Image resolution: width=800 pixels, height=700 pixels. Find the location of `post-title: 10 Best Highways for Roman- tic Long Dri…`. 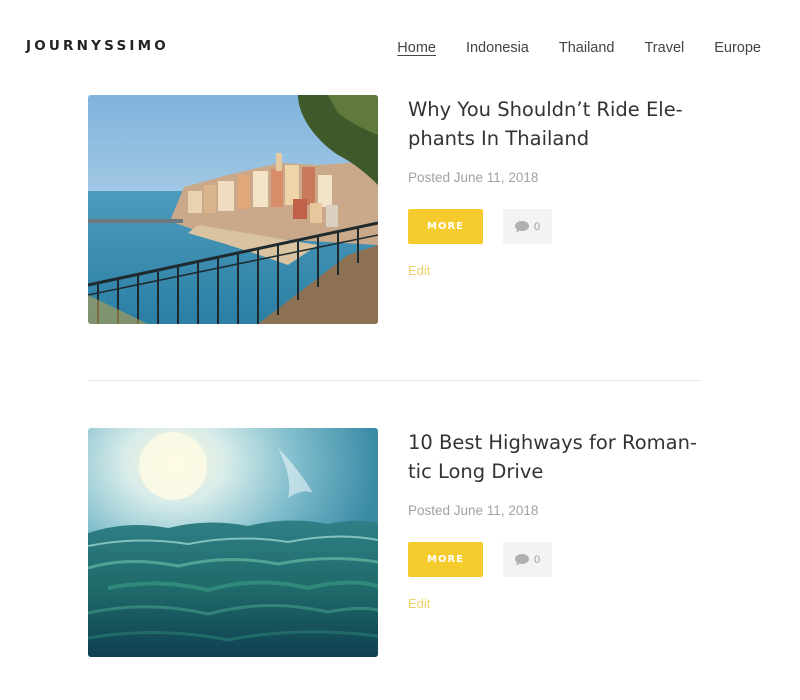

post-title: 10 Best Highways for Roman- tic Long Dri… is located at coordinates (554, 457).